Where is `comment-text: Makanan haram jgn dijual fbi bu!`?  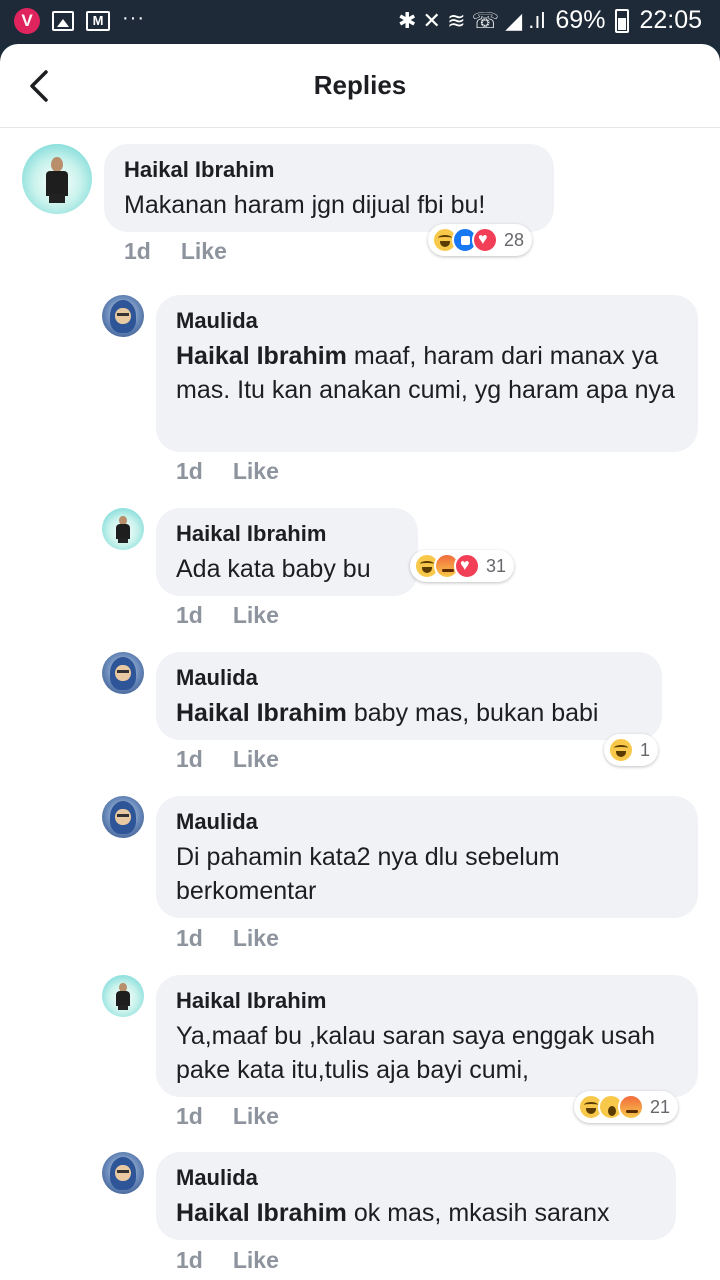
comment-text: Makanan haram jgn dijual fbi bu! is located at coordinates (305, 205).